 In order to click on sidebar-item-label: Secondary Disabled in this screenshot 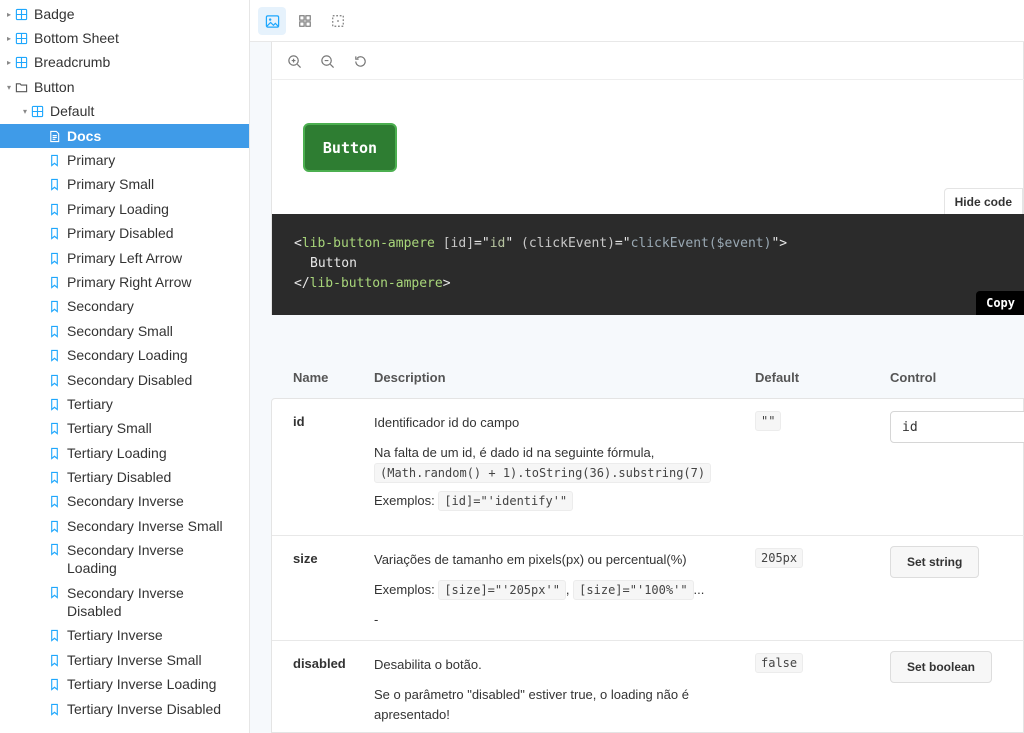, I will do `click(130, 380)`.